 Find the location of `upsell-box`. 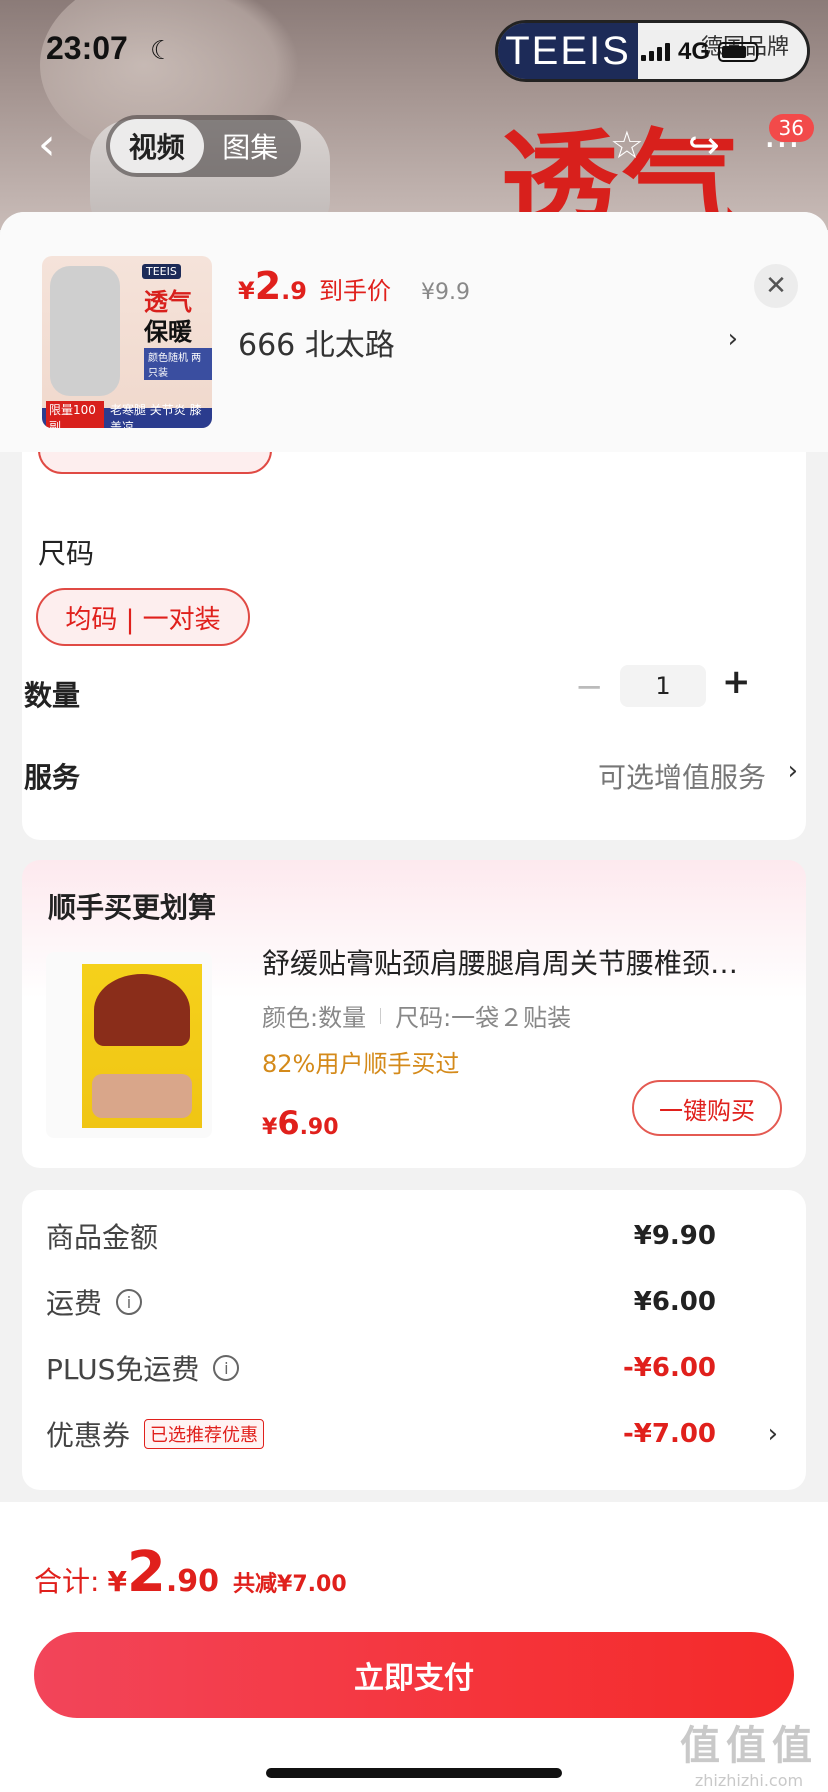

upsell-box is located at coordinates (142, 1046).